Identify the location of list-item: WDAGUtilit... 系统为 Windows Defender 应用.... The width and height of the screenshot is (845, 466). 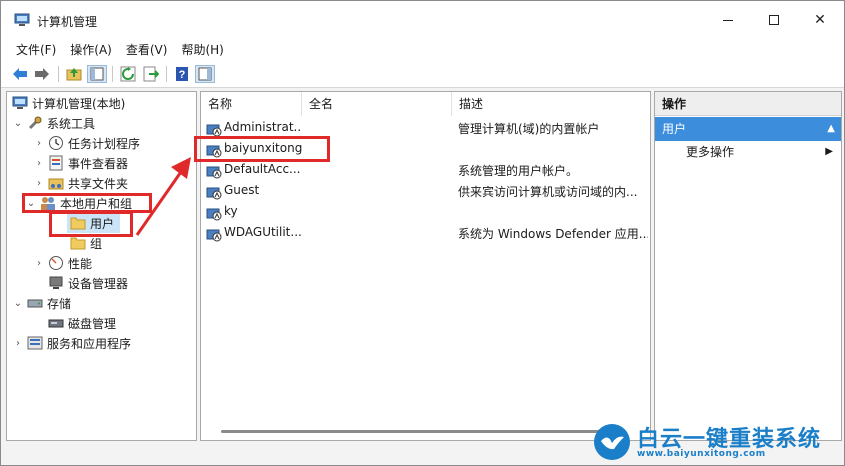
(425, 233).